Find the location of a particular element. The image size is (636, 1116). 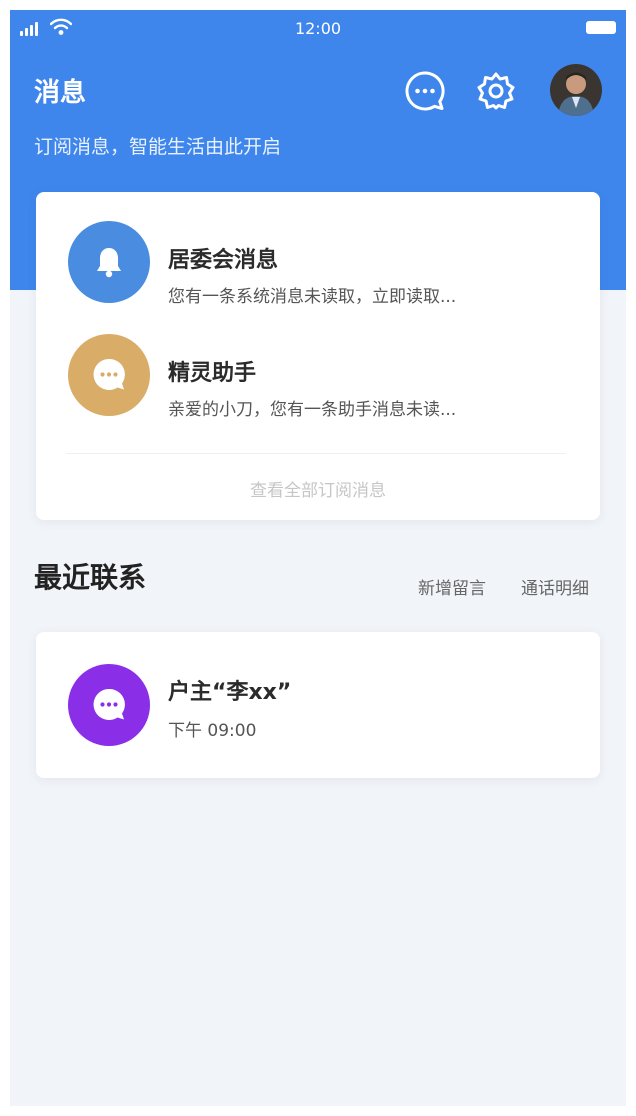

avatar is located at coordinates (576, 90).